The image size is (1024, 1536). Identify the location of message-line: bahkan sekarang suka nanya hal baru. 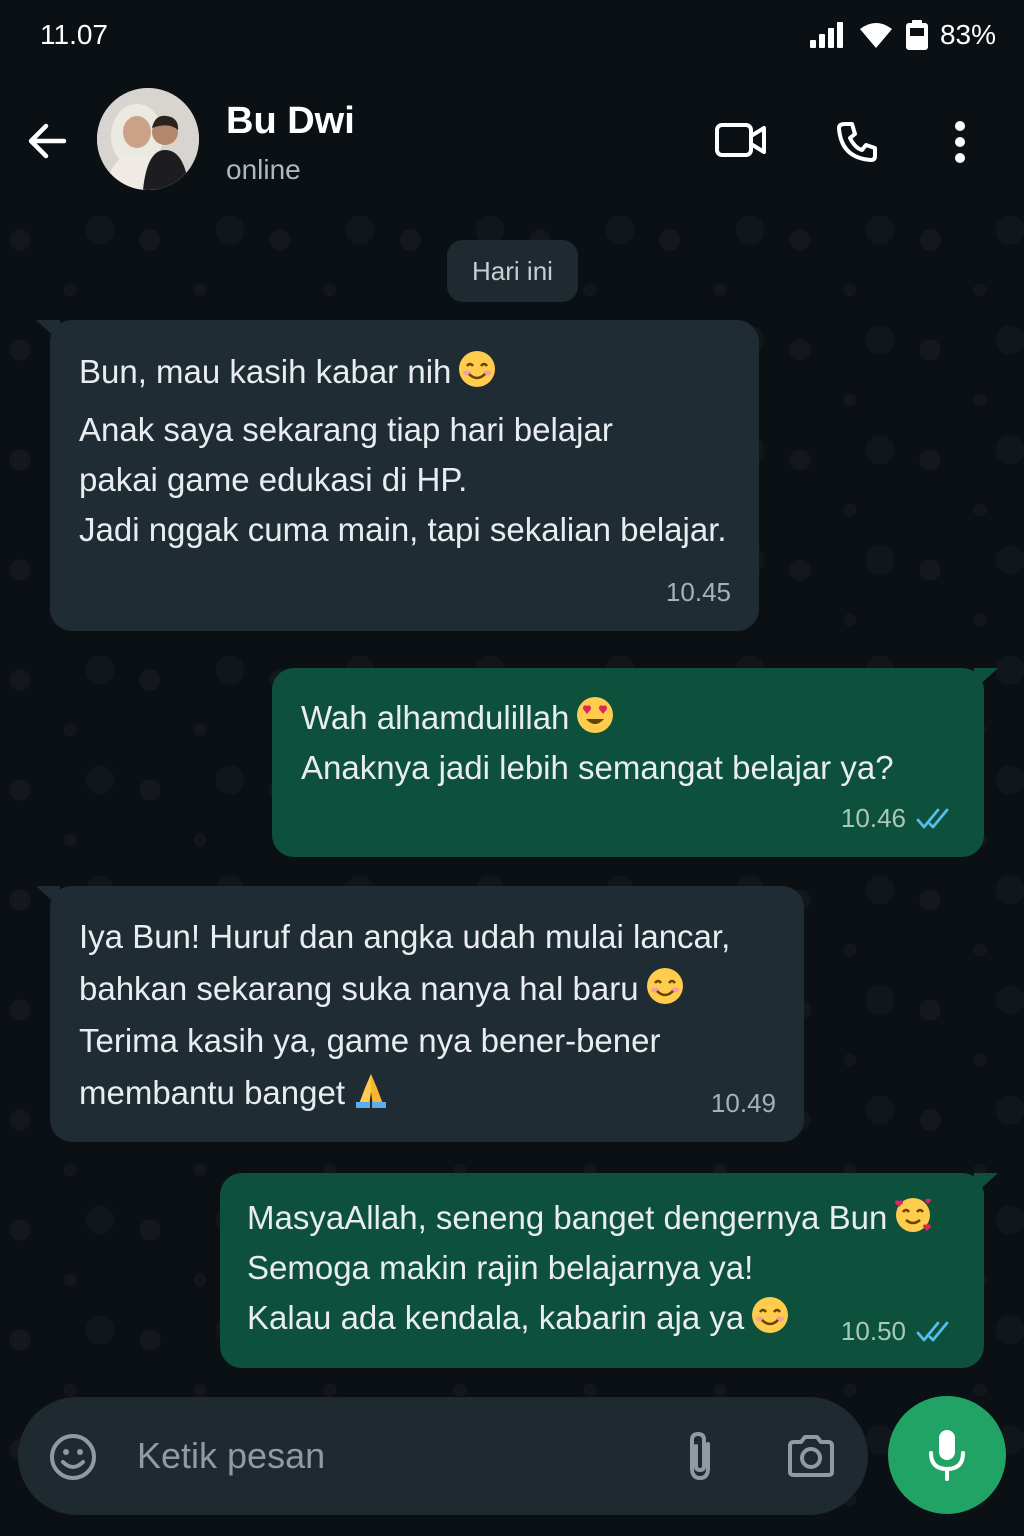
(404, 989).